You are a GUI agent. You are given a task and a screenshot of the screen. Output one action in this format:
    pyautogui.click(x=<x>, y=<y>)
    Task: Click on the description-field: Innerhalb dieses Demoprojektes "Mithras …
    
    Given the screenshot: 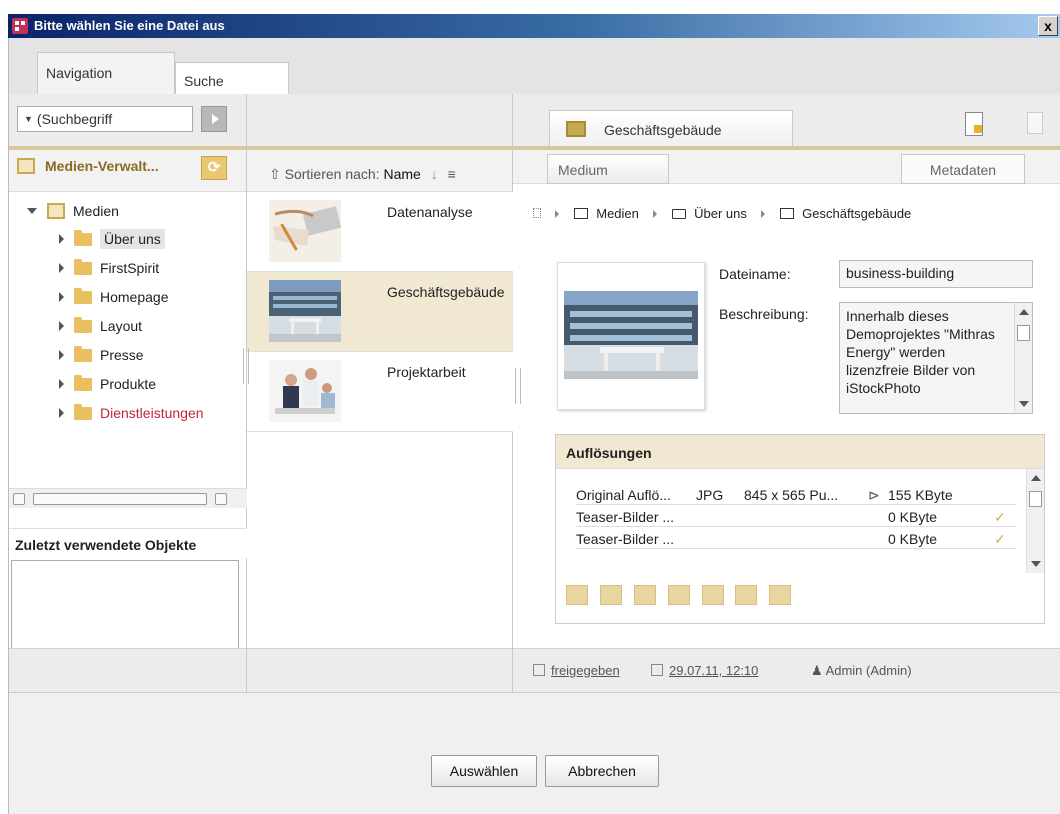 What is the action you would take?
    pyautogui.click(x=936, y=358)
    